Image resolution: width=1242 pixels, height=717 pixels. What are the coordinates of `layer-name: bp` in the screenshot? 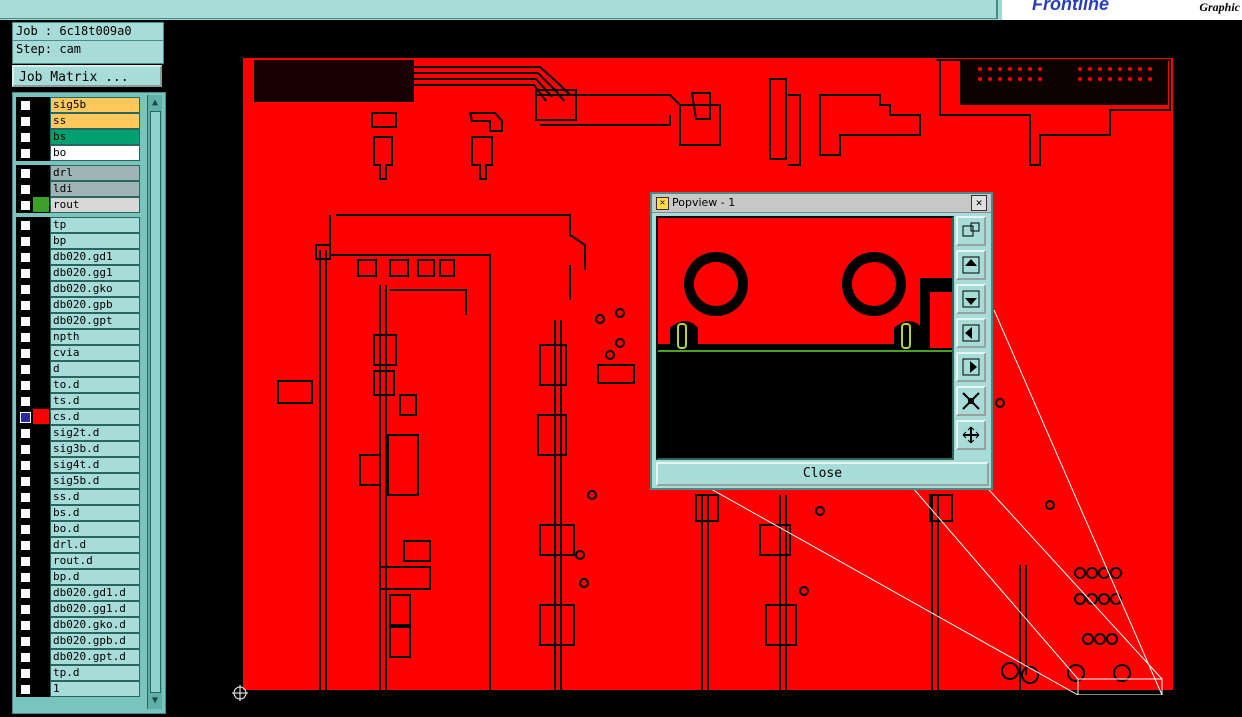 It's located at (95, 241).